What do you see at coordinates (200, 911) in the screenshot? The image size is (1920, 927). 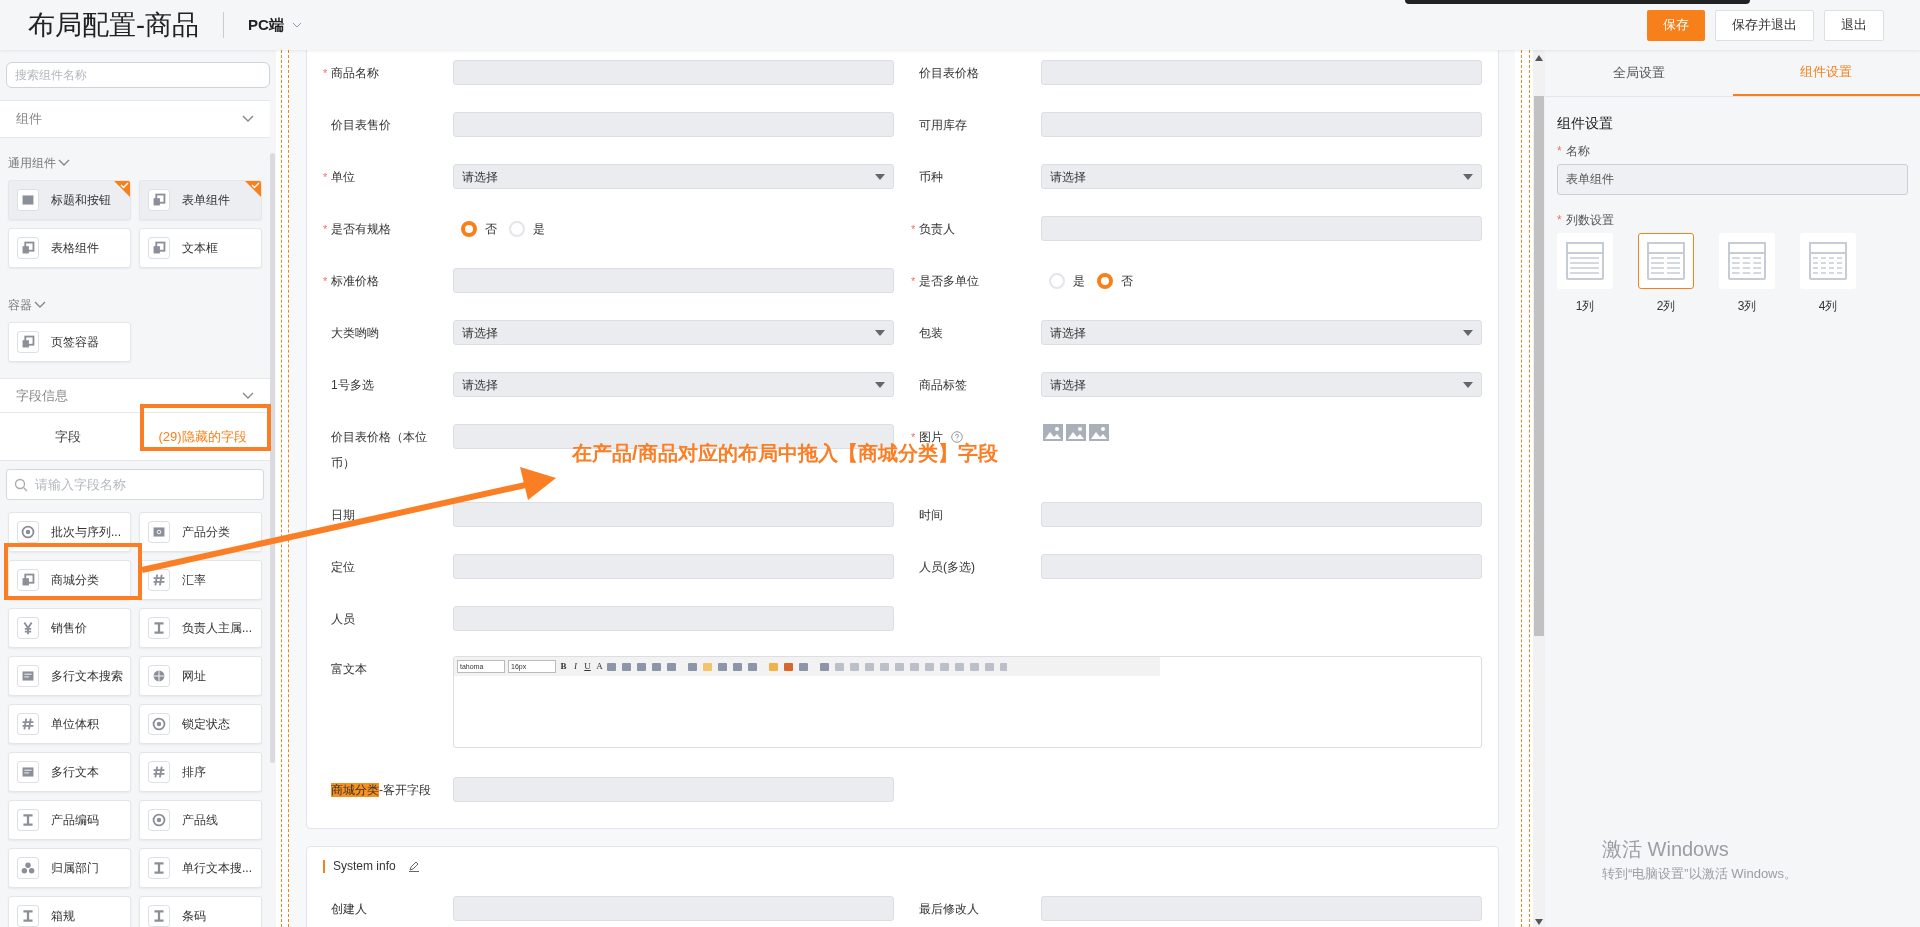 I see `component-card: 条码` at bounding box center [200, 911].